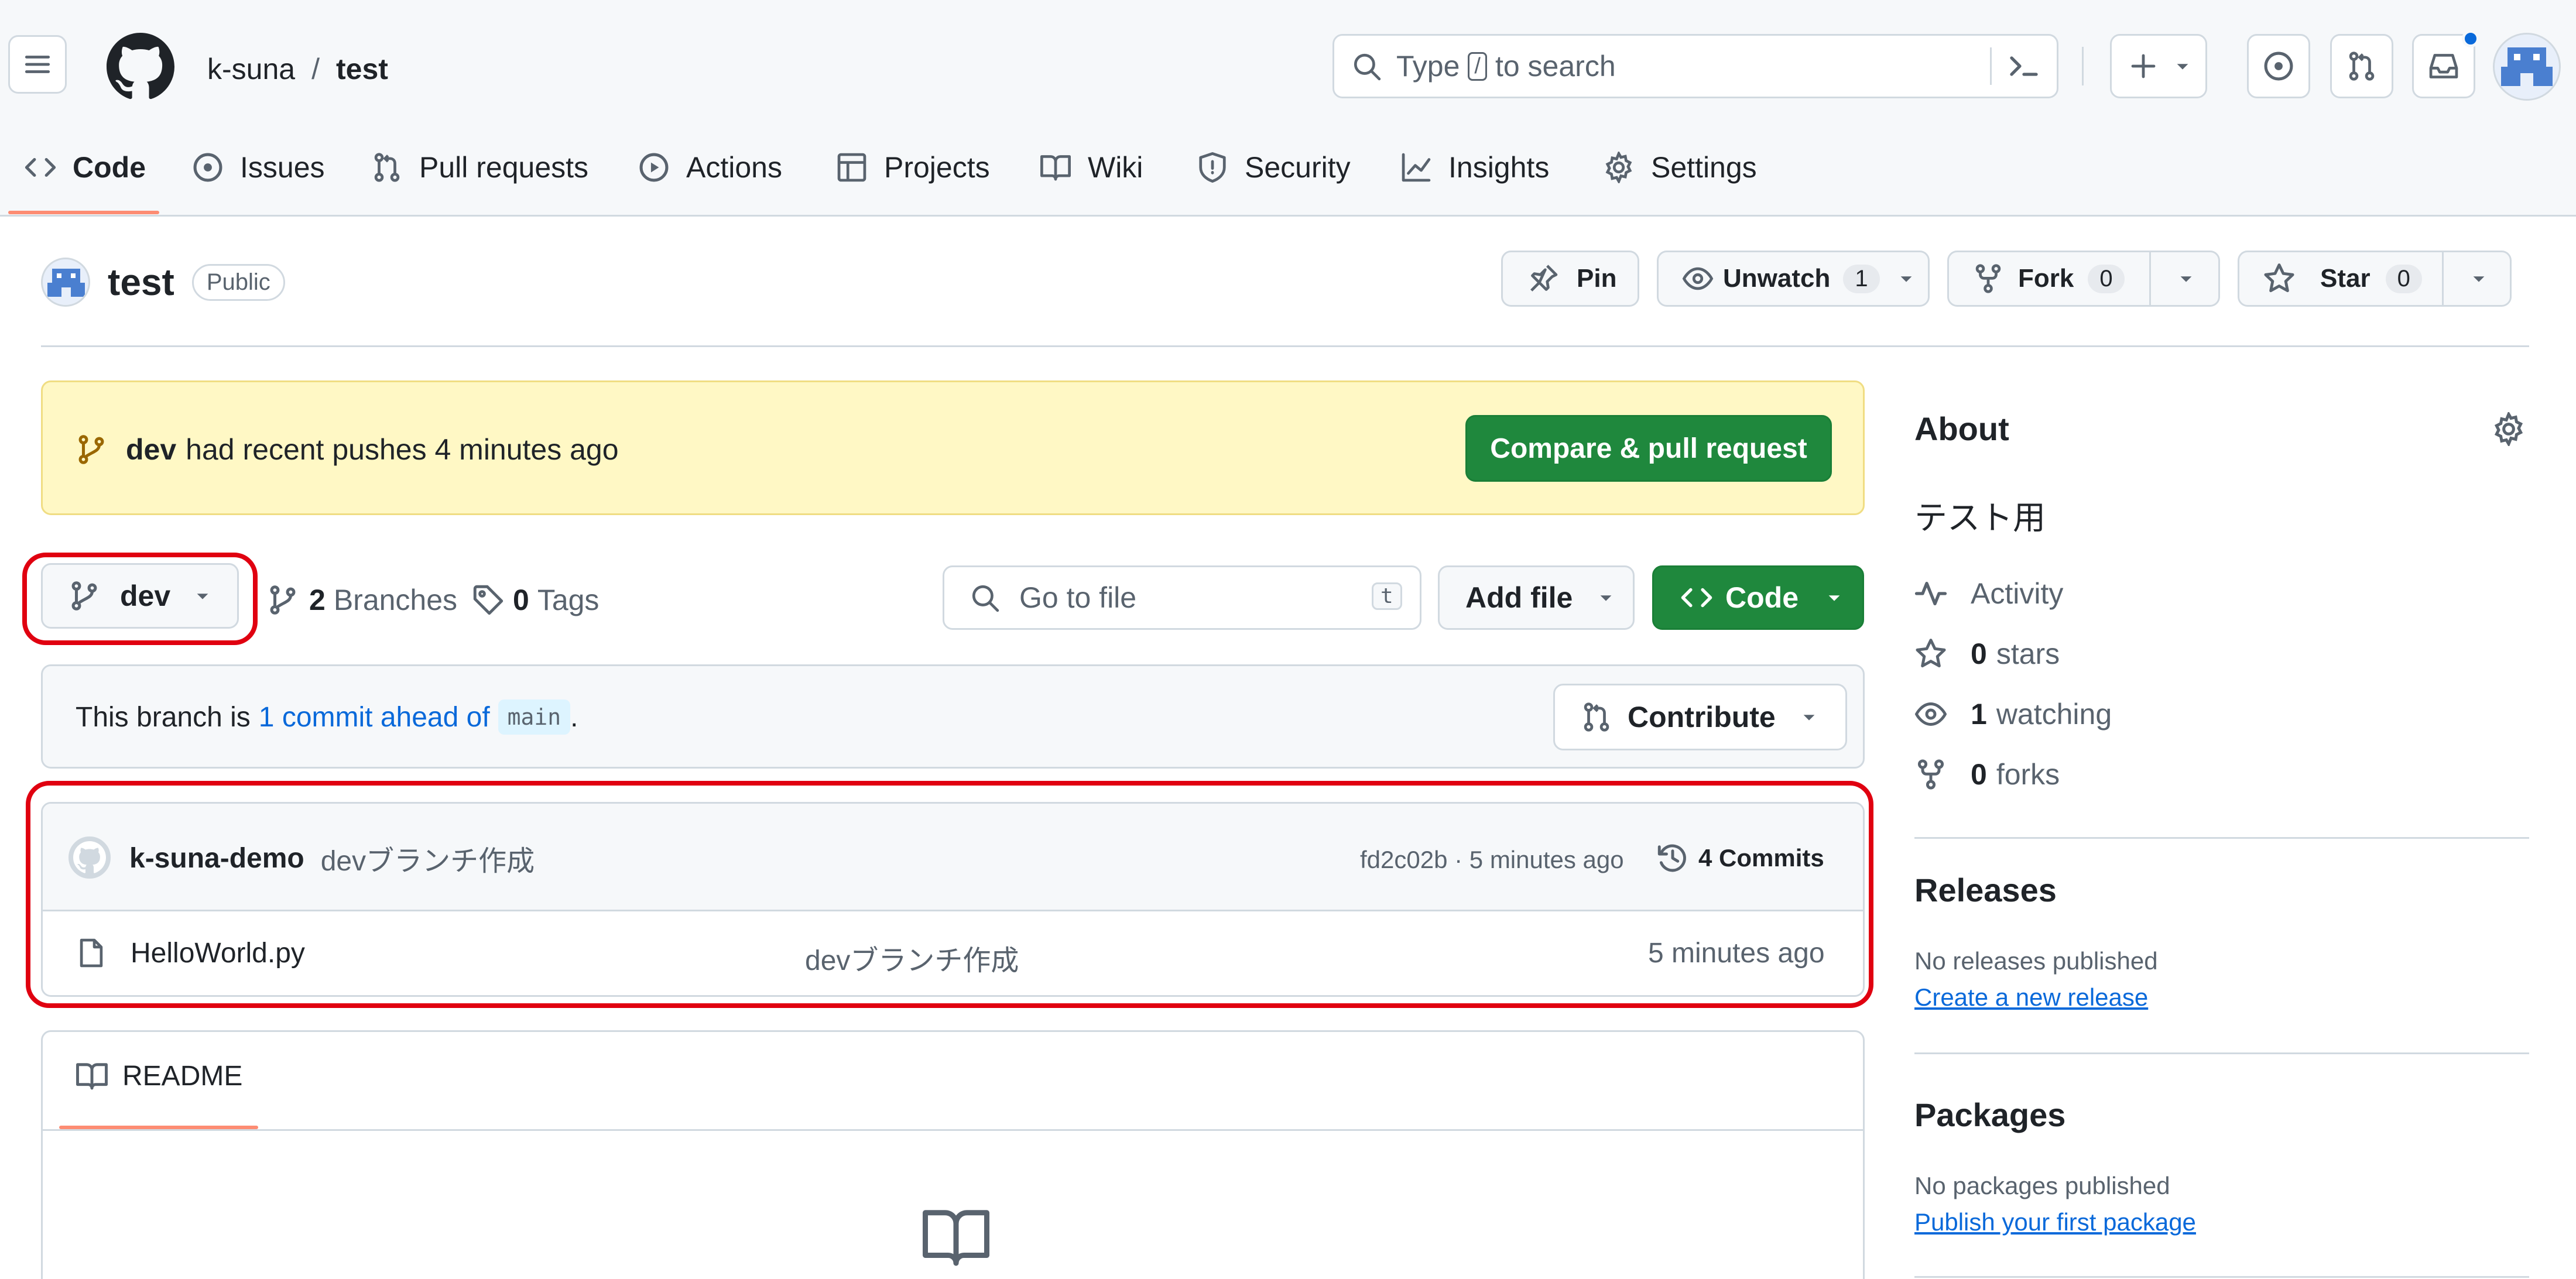  Describe the element at coordinates (2221, 714) in the screenshot. I see `watching-link: 1 watching` at that location.